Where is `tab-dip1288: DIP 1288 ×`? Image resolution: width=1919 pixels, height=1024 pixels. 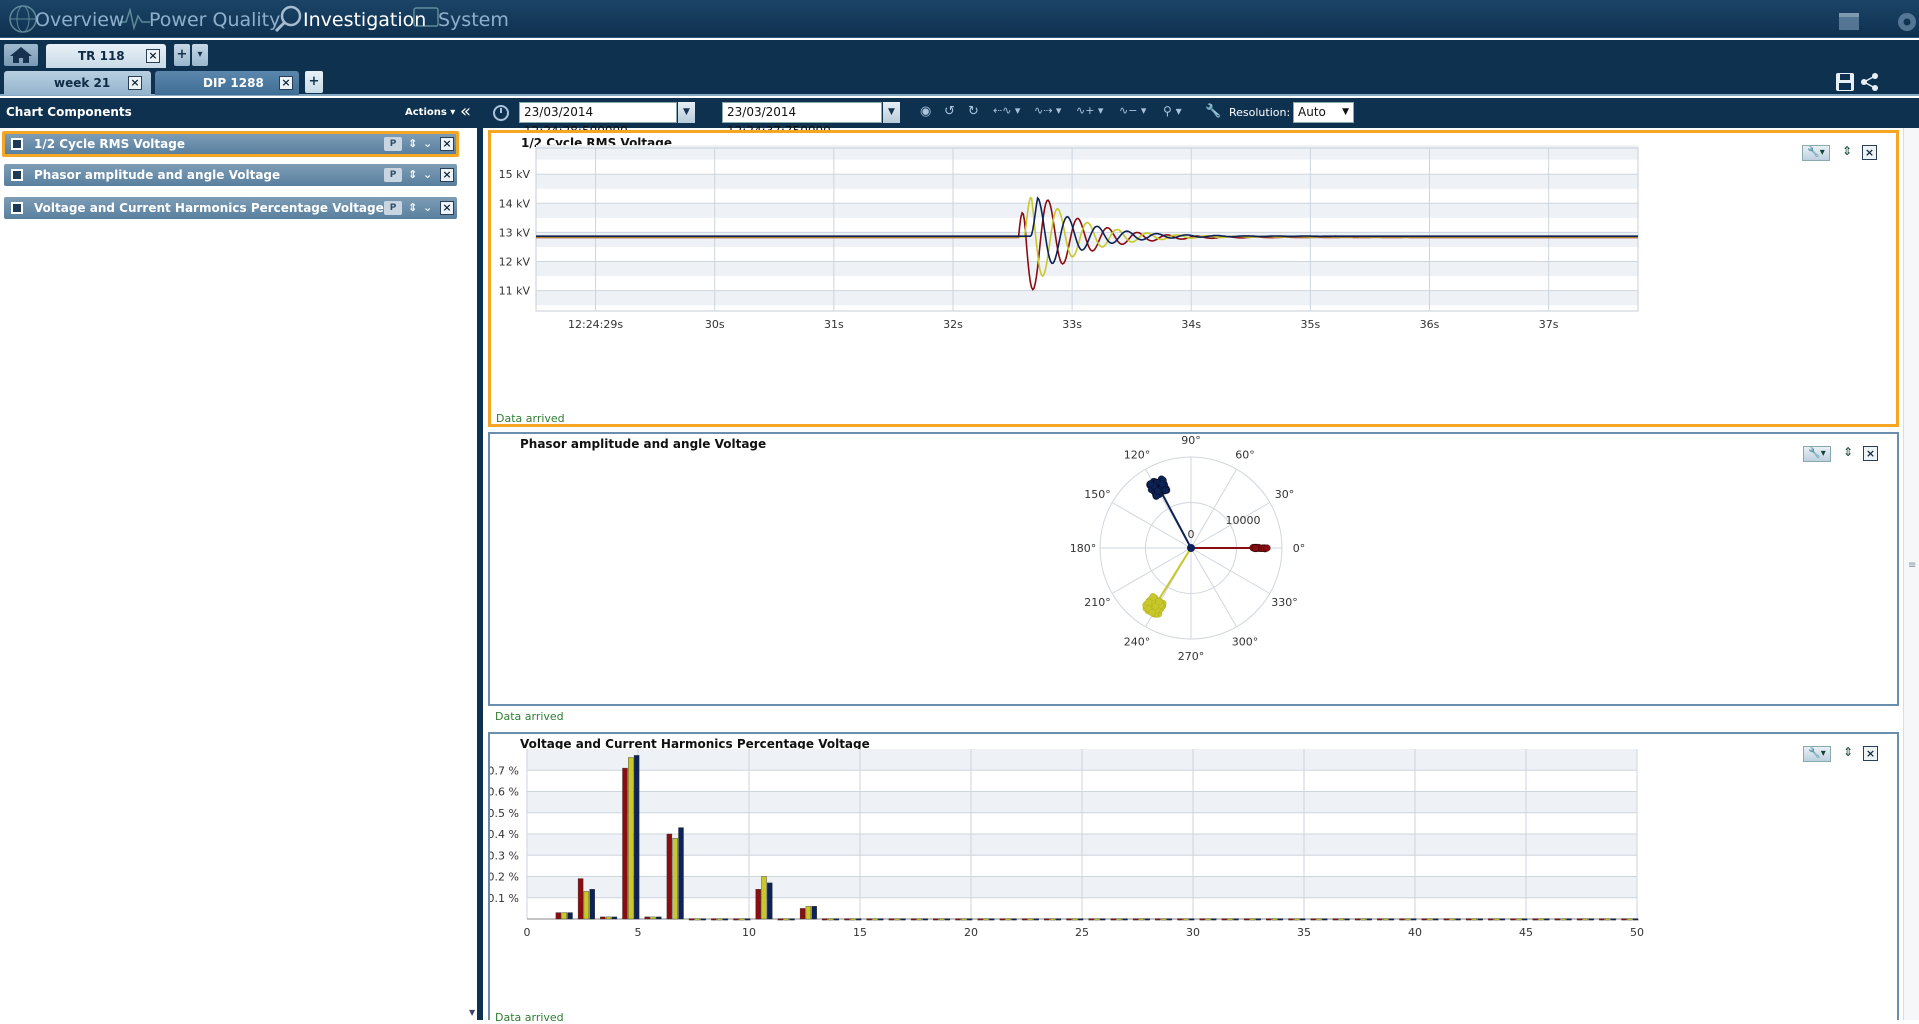
tab-dip1288: DIP 1288 × is located at coordinates (227, 83).